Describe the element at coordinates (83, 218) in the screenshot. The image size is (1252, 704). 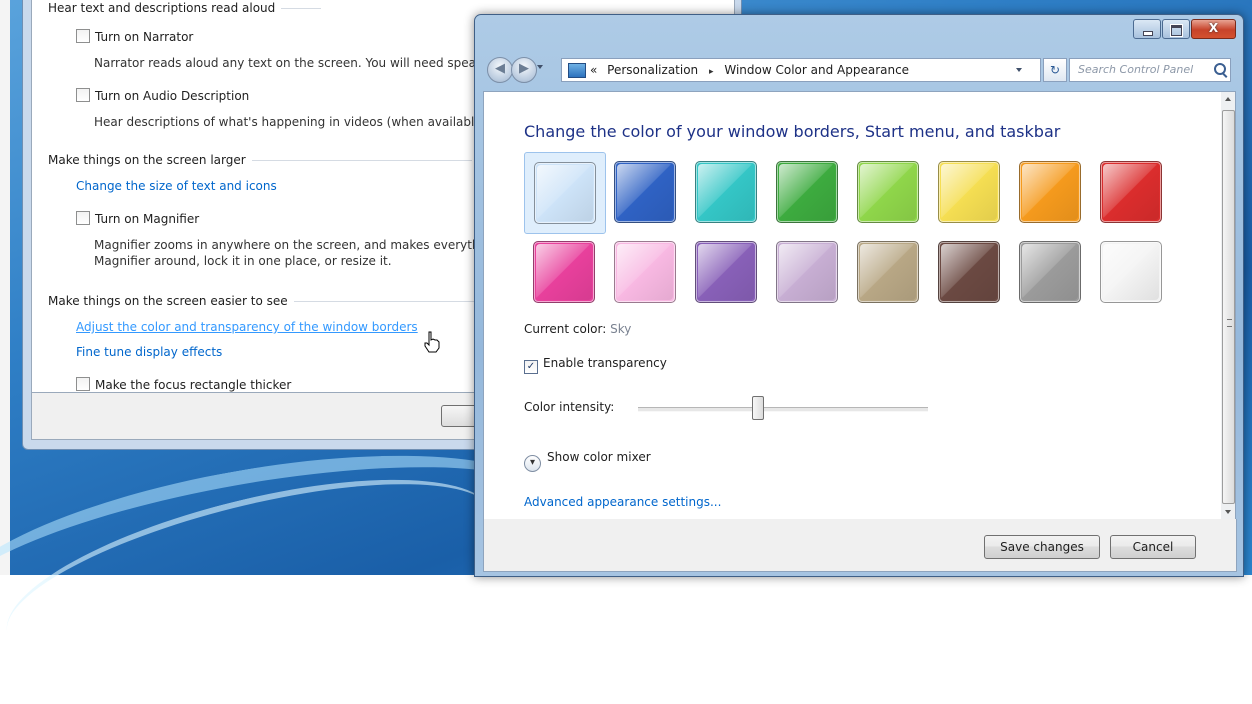
I see `magnifier-checkbox` at that location.